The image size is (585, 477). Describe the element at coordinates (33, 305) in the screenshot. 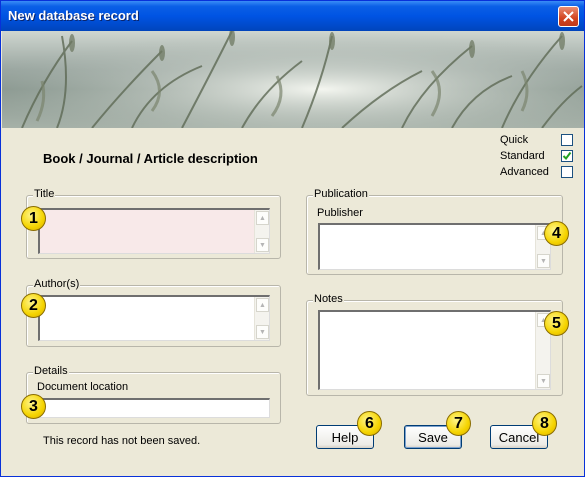

I see `callout-badge-2: 2` at that location.